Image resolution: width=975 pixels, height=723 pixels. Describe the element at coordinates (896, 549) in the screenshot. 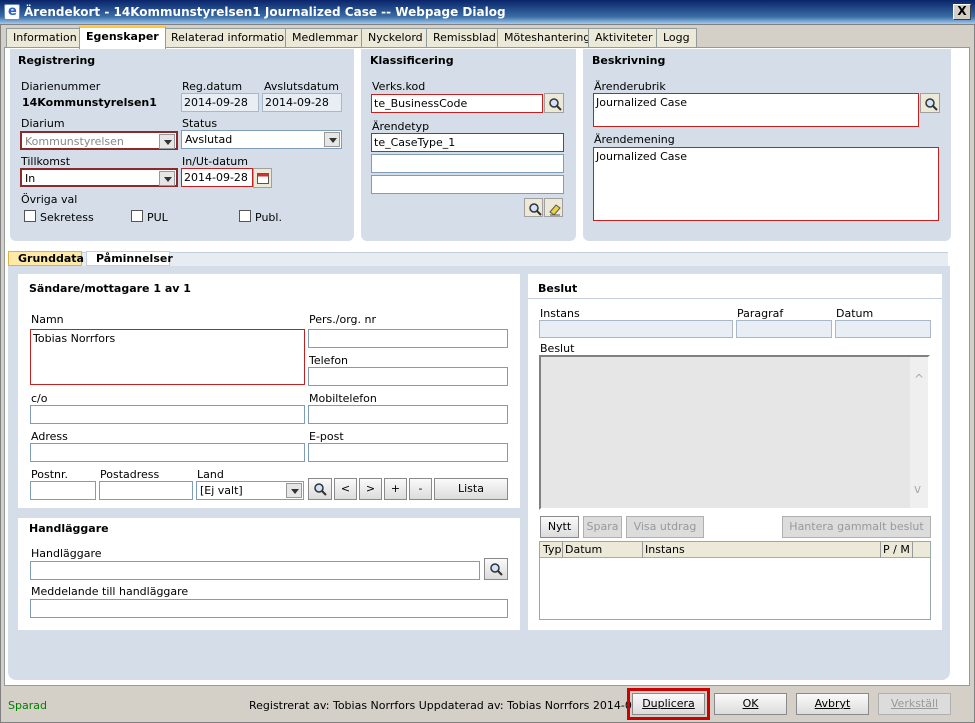

I see `col-pm: P / M` at that location.